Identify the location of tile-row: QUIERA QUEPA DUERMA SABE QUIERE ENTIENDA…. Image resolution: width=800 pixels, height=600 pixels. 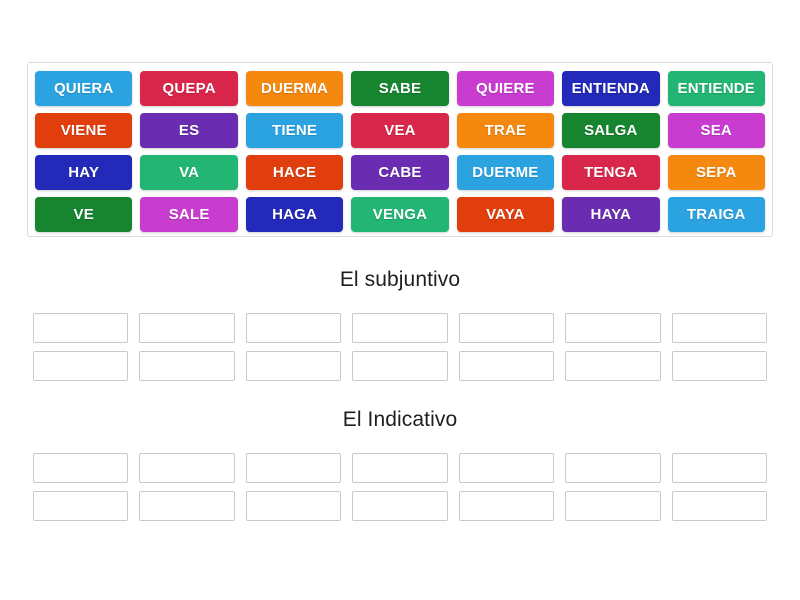
(400, 88).